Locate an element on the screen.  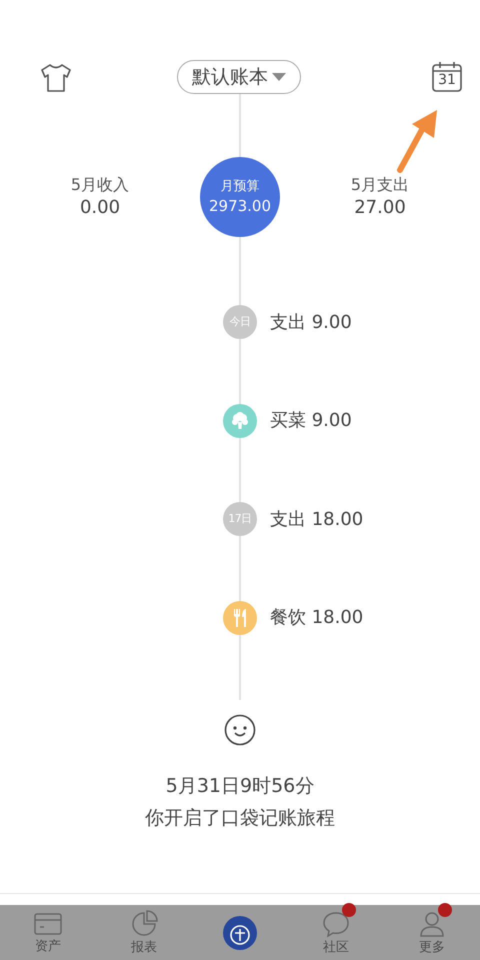
income-value: 0.00 is located at coordinates (100, 208).